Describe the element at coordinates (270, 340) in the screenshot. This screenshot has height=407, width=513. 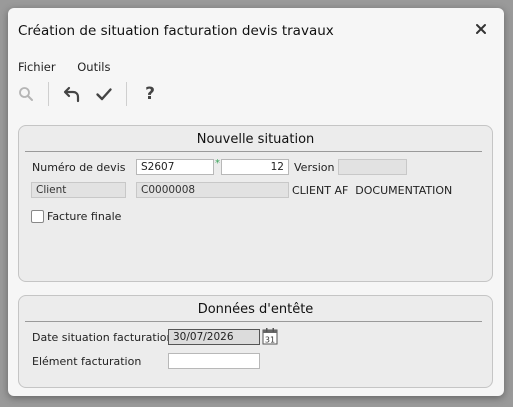
I see `calendar-day: 31` at that location.